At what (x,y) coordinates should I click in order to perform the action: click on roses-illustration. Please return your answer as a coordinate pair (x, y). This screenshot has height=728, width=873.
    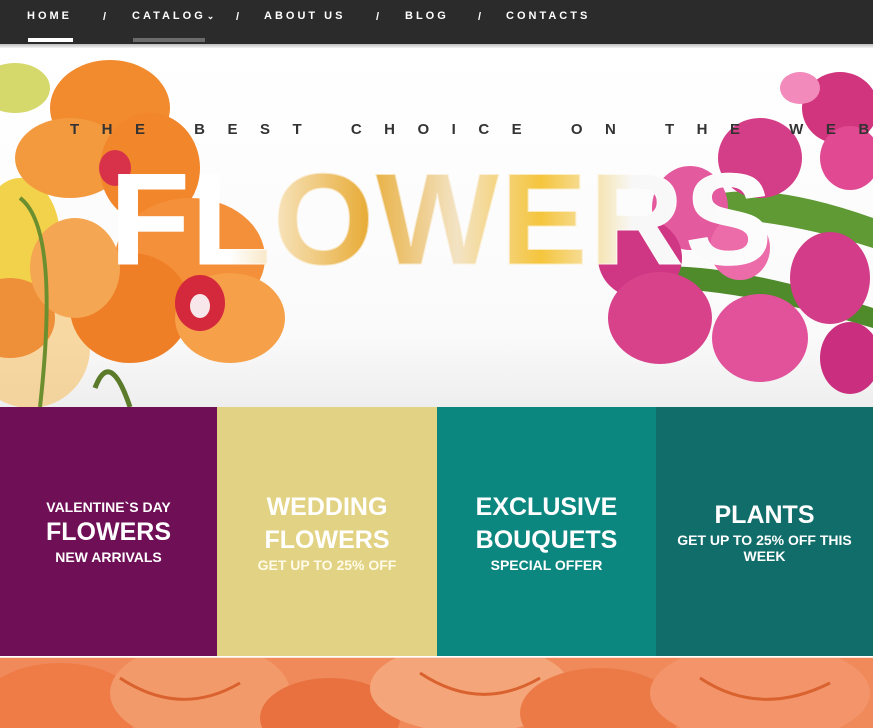
    Looking at the image, I should click on (435, 693).